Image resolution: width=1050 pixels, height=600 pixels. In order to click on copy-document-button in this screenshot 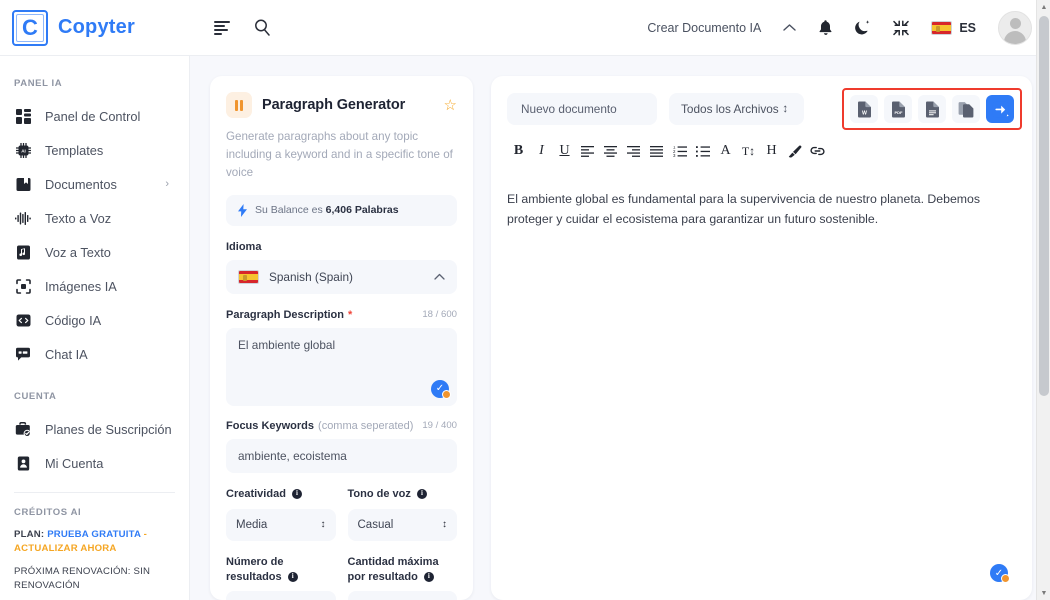, I will do `click(966, 109)`.